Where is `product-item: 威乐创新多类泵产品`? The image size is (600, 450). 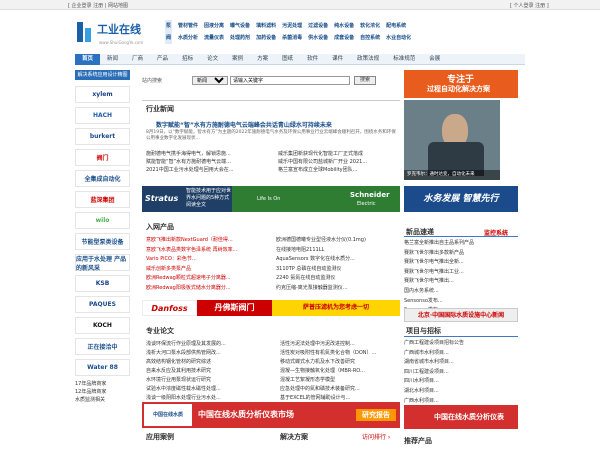
product-item: 威乐创新多类泵产品 is located at coordinates (210, 270).